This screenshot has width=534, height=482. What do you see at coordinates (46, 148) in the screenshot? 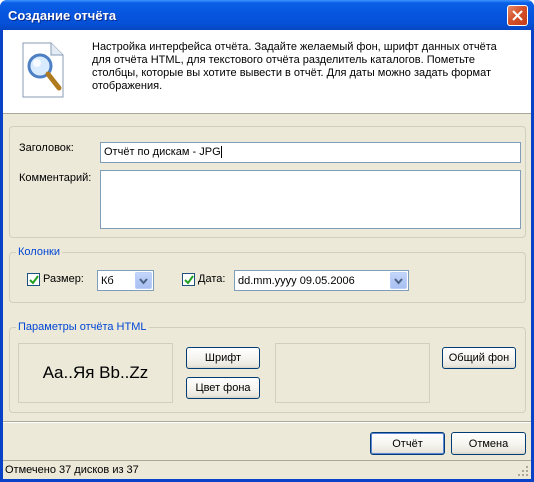
I see `header-label: Заголовок:` at bounding box center [46, 148].